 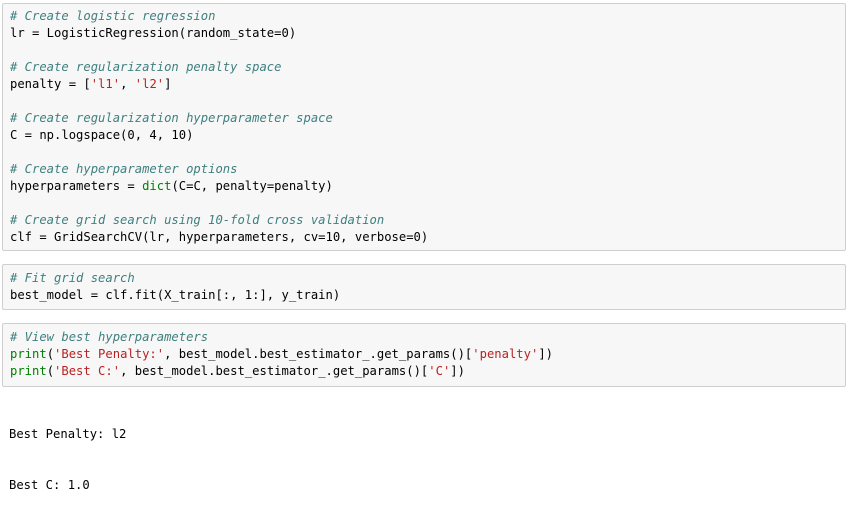 What do you see at coordinates (105, 84) in the screenshot?
I see `code-string: 'l1'` at bounding box center [105, 84].